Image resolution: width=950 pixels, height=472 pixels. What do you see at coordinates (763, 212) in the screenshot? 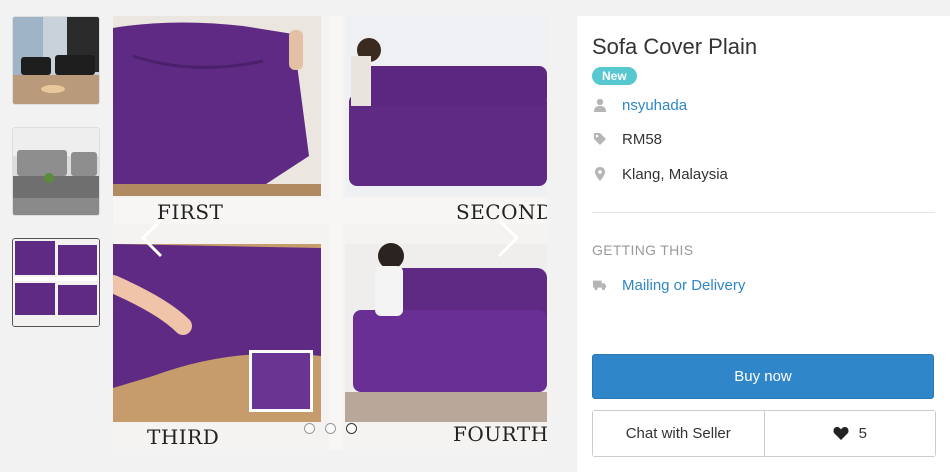
I see `section-divider` at bounding box center [763, 212].